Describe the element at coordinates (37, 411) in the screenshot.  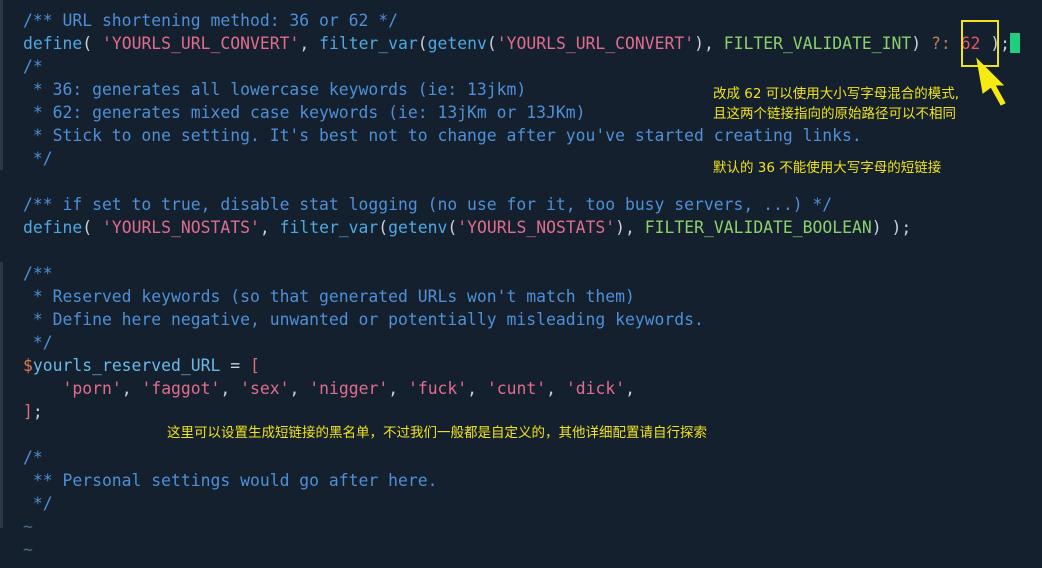
I see `code-token: ;` at that location.